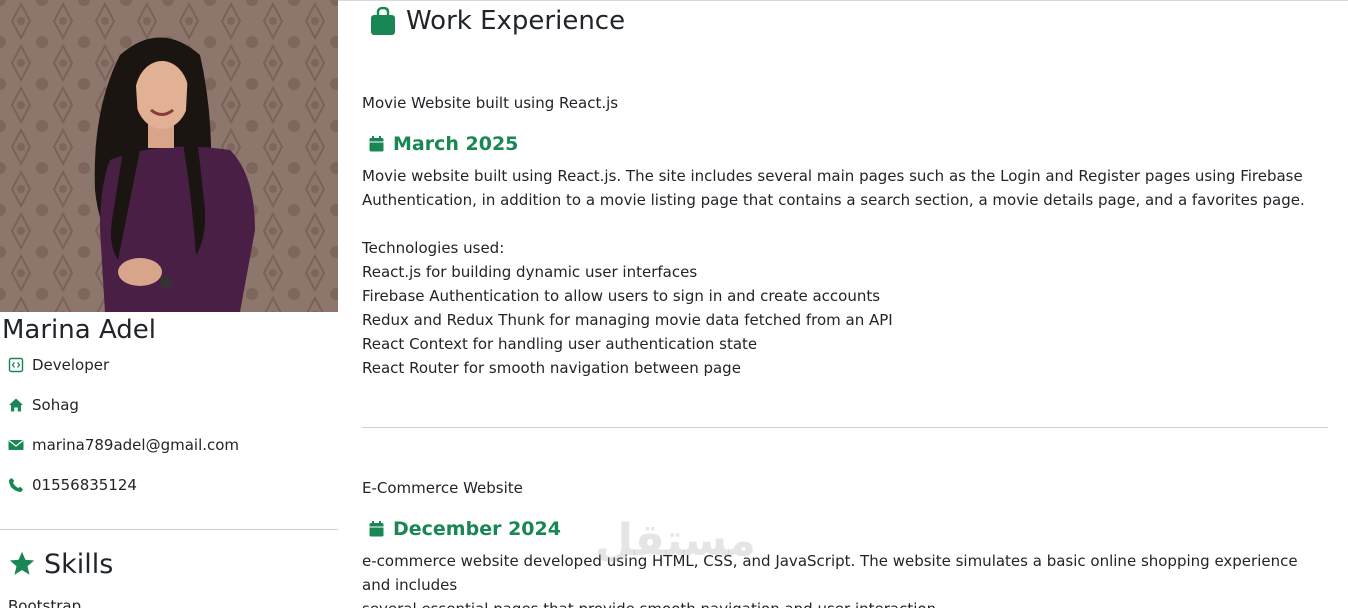  Describe the element at coordinates (516, 21) in the screenshot. I see `experience-heading-text: Work Experience` at that location.